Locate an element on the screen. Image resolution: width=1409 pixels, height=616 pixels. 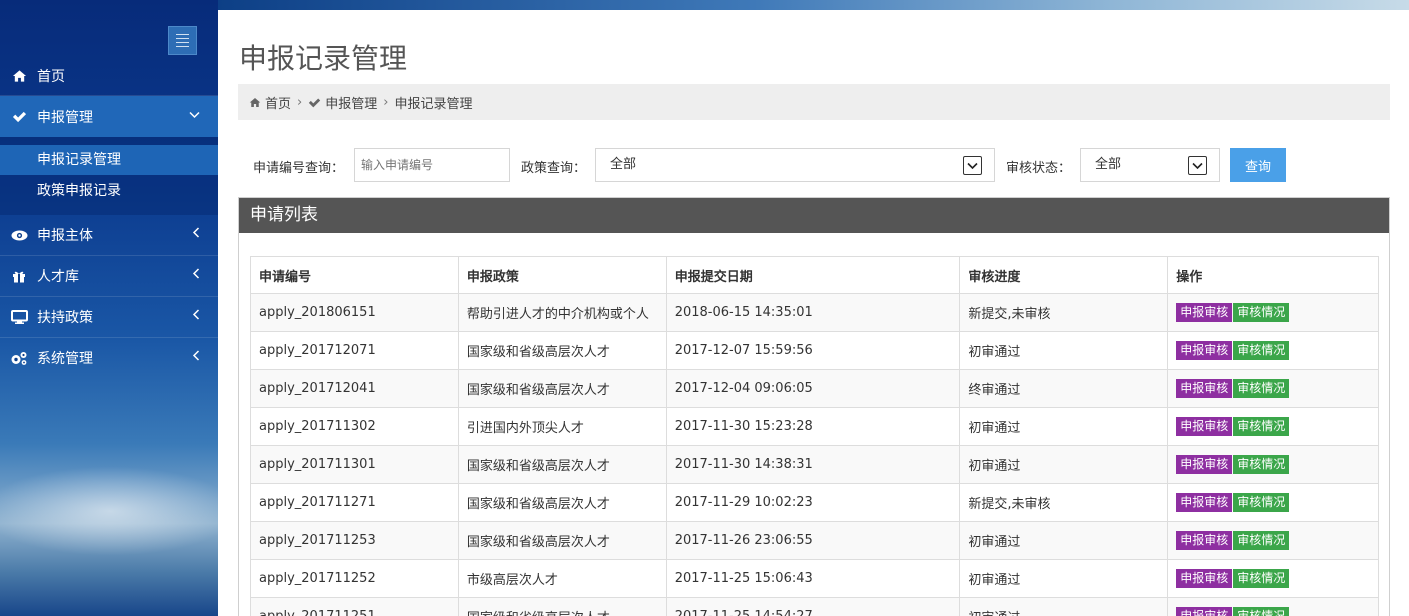
sidebar-submenu: 申报记录管理 政策申报记录 is located at coordinates (109, 176).